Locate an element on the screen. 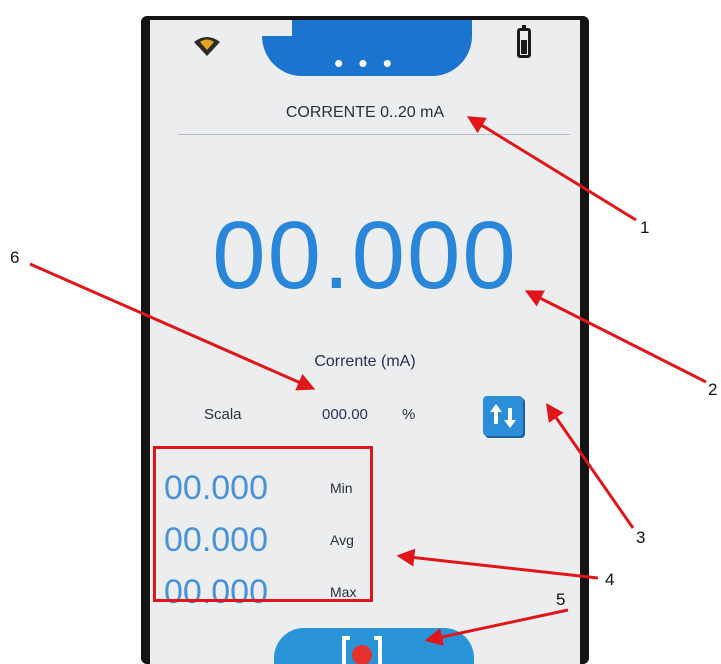 This screenshot has width=721, height=664. scale-label: Scala is located at coordinates (223, 414).